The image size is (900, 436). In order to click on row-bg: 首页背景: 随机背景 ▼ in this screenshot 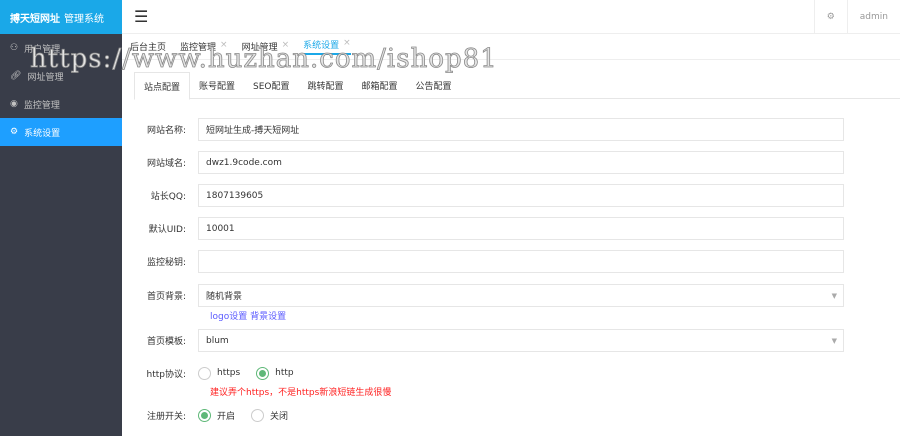, I will do `click(492, 295)`.